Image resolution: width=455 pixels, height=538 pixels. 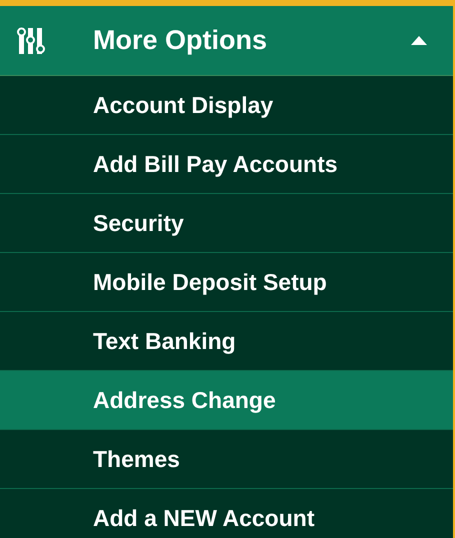 I want to click on menu-header: More Options, so click(x=226, y=41).